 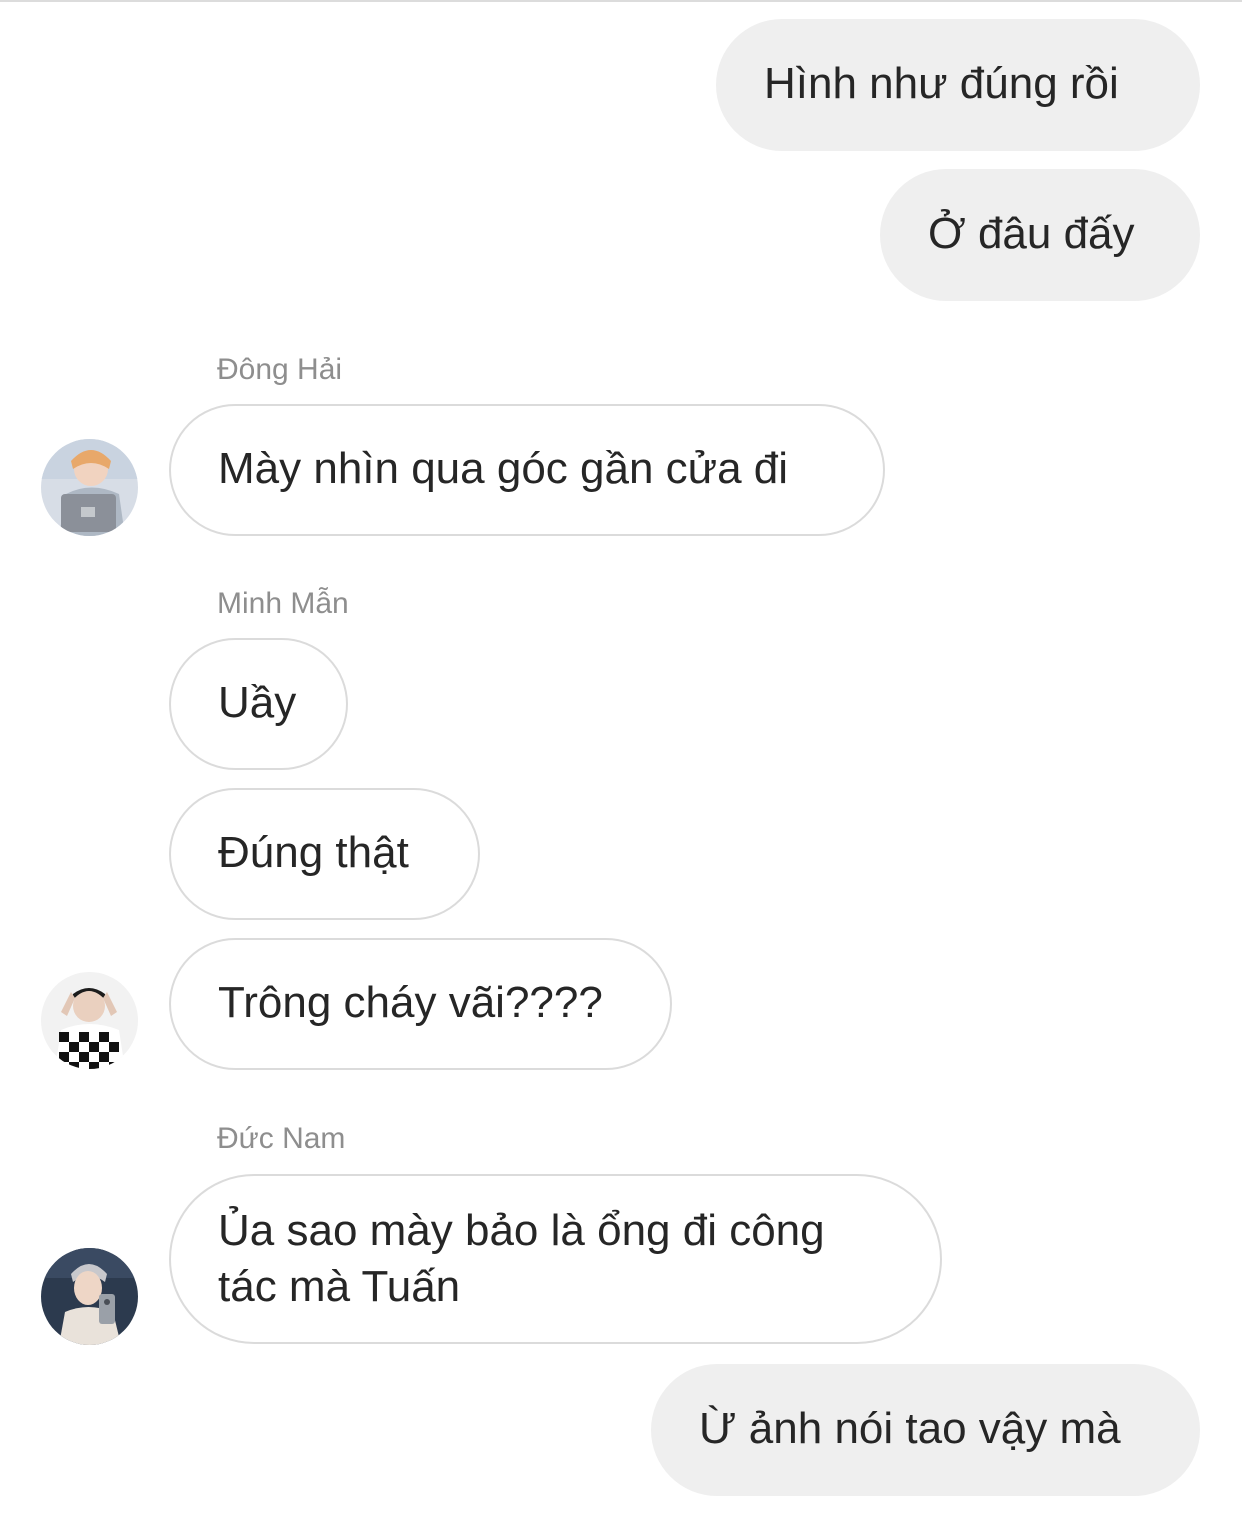 I want to click on message-text: Ừ ảnh nói tao vậy mà, so click(x=910, y=1428).